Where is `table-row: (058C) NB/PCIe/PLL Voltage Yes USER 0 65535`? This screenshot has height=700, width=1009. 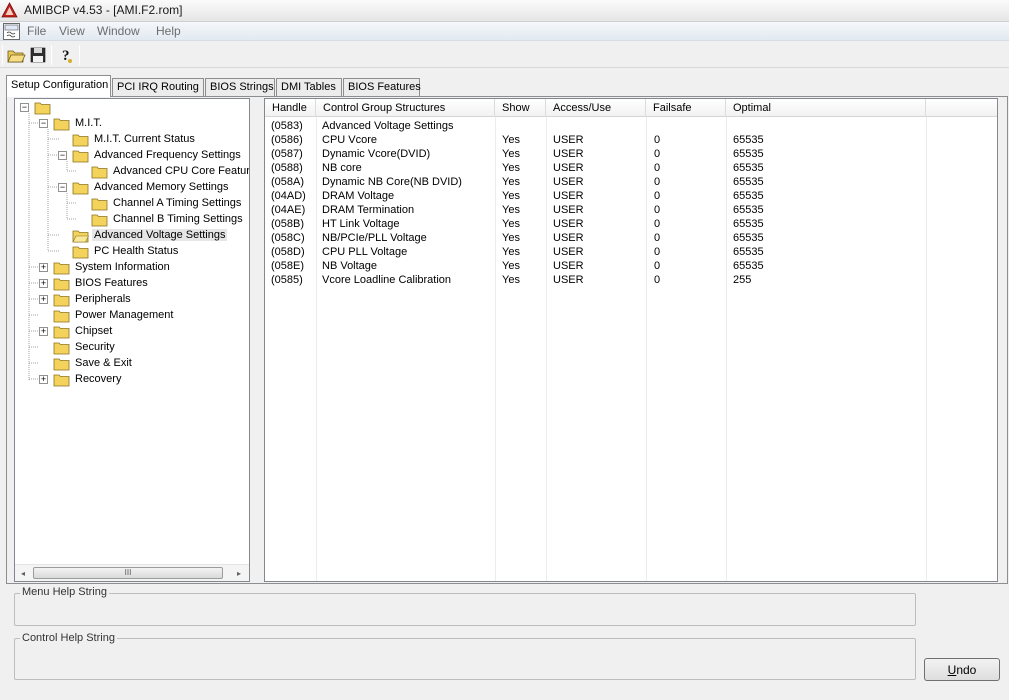
table-row: (058C) NB/PCIe/PLL Voltage Yes USER 0 65535 is located at coordinates (631, 239).